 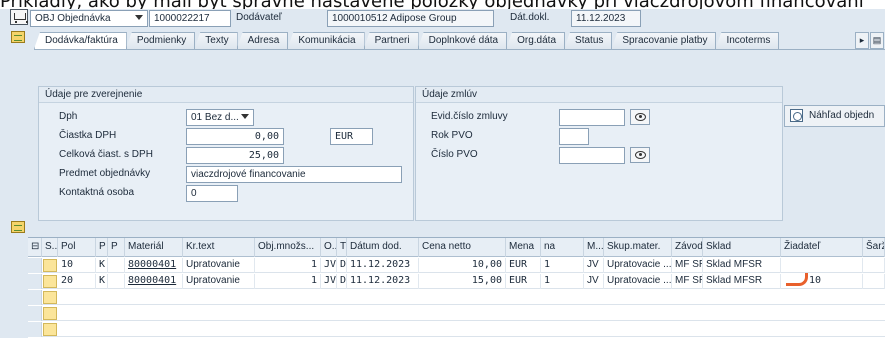 What do you see at coordinates (822, 247) in the screenshot?
I see `col-requester: Žiadateľ` at bounding box center [822, 247].